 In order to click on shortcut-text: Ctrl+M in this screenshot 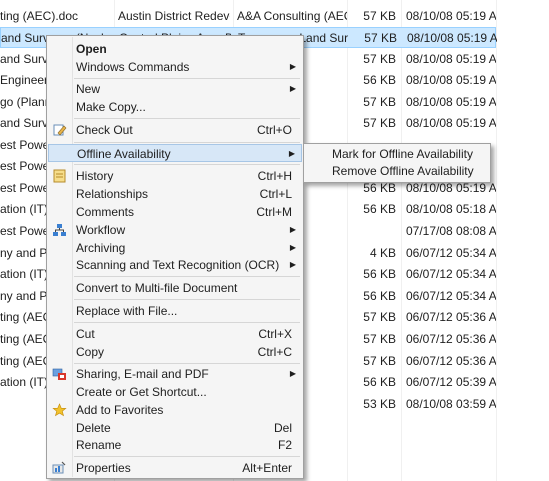, I will do `click(274, 212)`.